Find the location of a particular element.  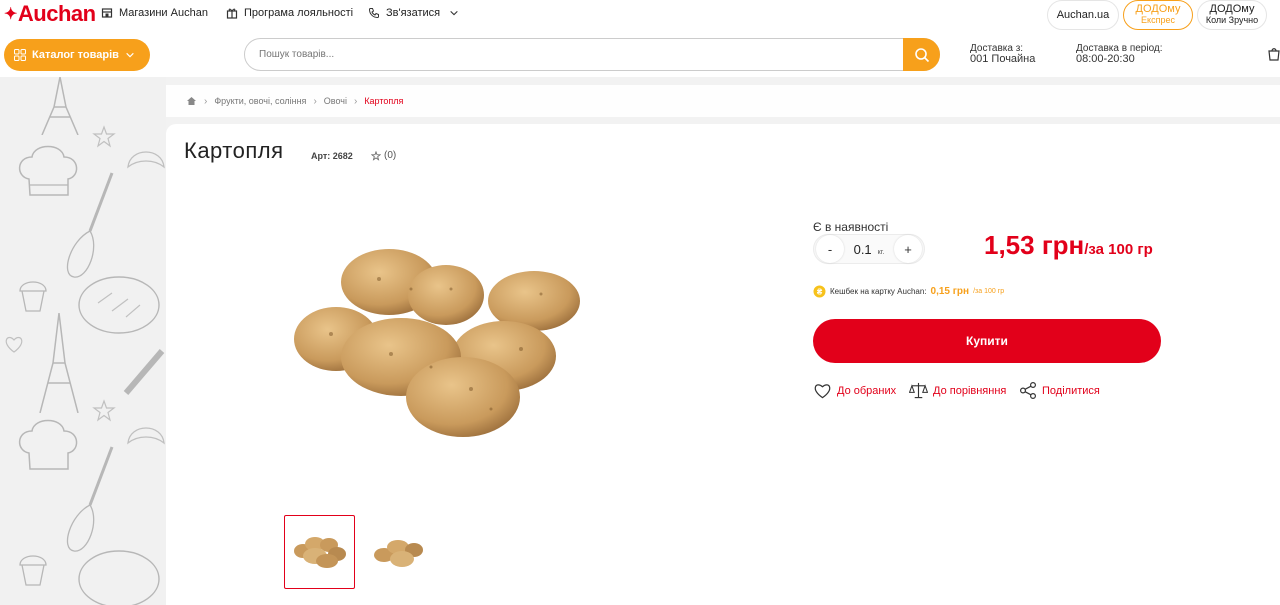

express-delivery-pill: ДОДОму Експрес is located at coordinates (1158, 15).